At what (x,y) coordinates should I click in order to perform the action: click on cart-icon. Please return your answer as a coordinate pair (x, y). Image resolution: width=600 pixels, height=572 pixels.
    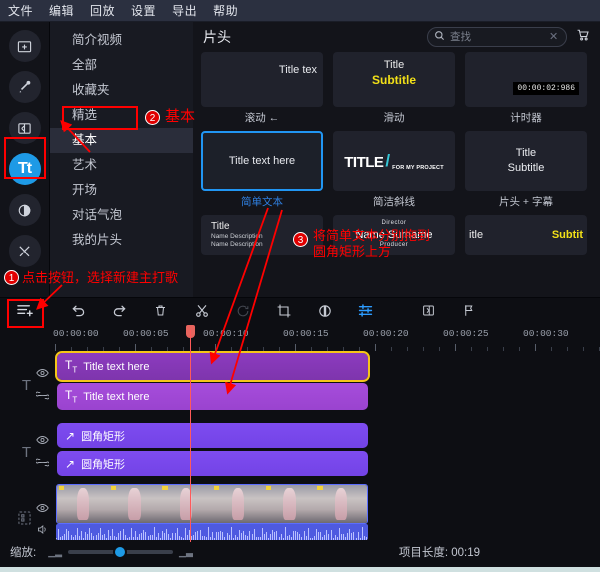
    Looking at the image, I should click on (583, 37).